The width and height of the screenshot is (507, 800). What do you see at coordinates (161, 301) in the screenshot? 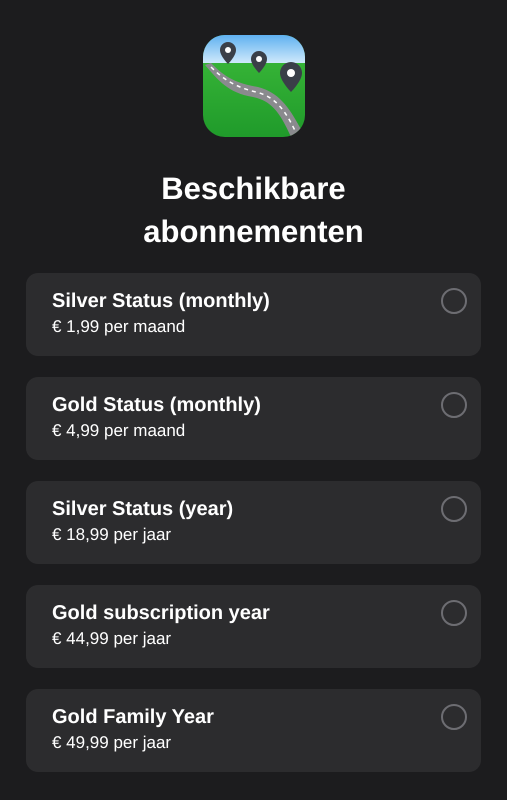
I see `plan-name: Silver Status (monthly)` at bounding box center [161, 301].